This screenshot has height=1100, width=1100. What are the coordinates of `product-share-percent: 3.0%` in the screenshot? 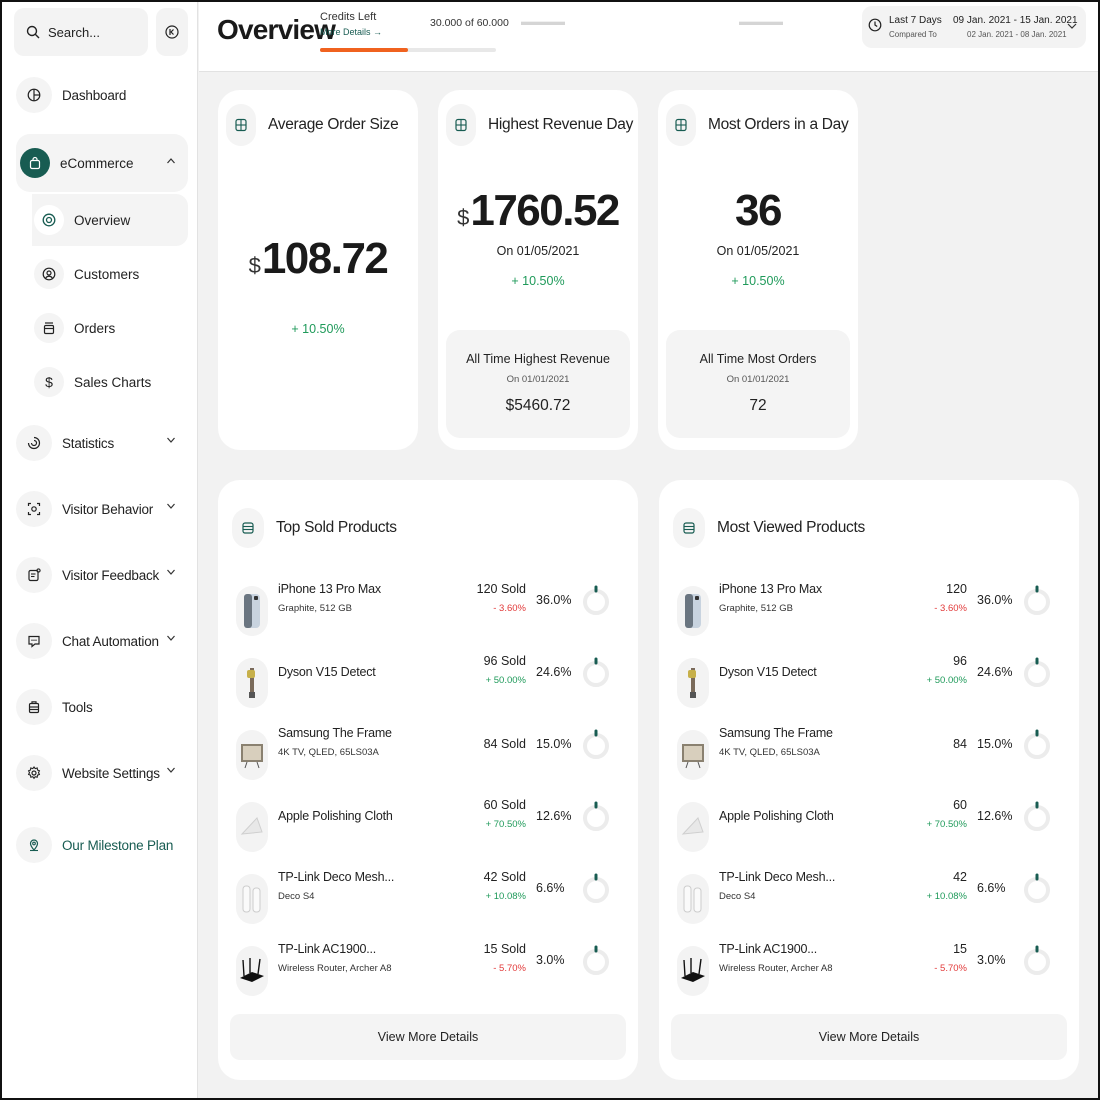 It's located at (550, 960).